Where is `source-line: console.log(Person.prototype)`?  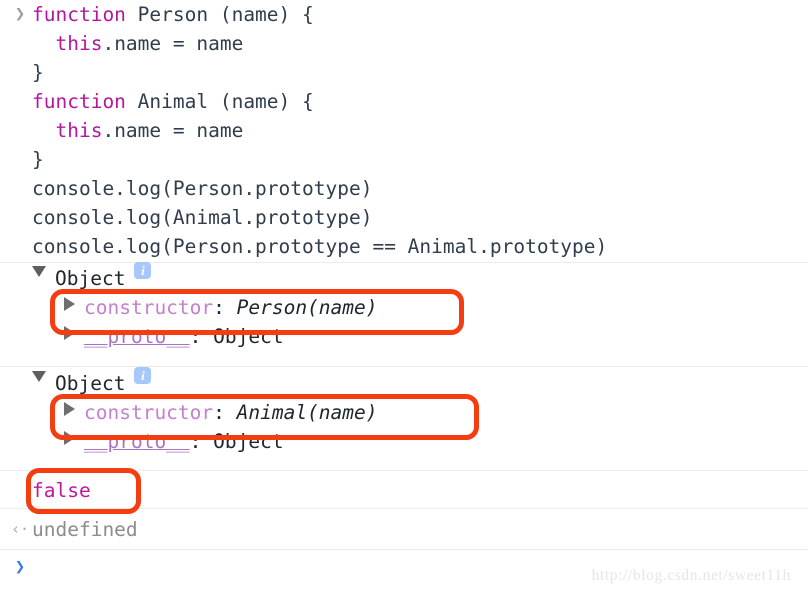 source-line: console.log(Person.prototype) is located at coordinates (404, 188).